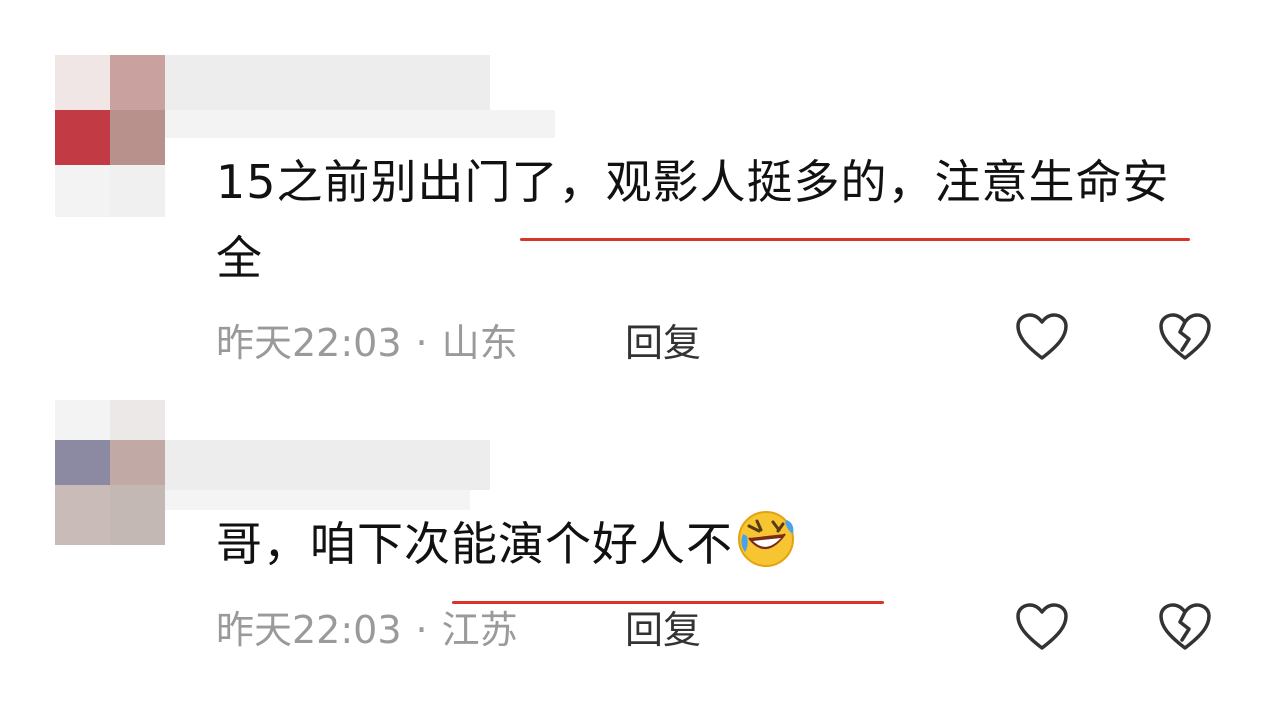 This screenshot has width=1280, height=716. I want to click on comment-text-content: 哥，咱下次能演个好人不, so click(474, 544).